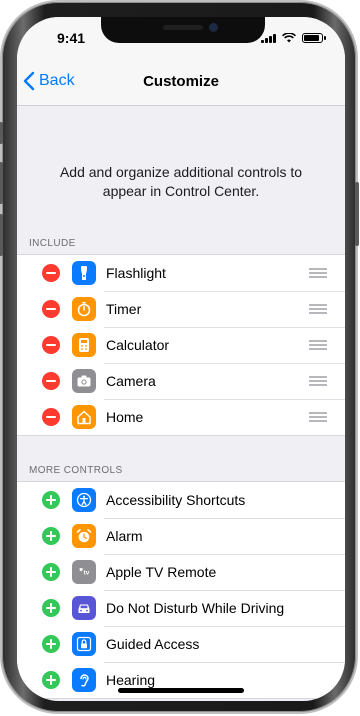 The height and width of the screenshot is (716, 360). What do you see at coordinates (124, 309) in the screenshot?
I see `control-label: Timer` at bounding box center [124, 309].